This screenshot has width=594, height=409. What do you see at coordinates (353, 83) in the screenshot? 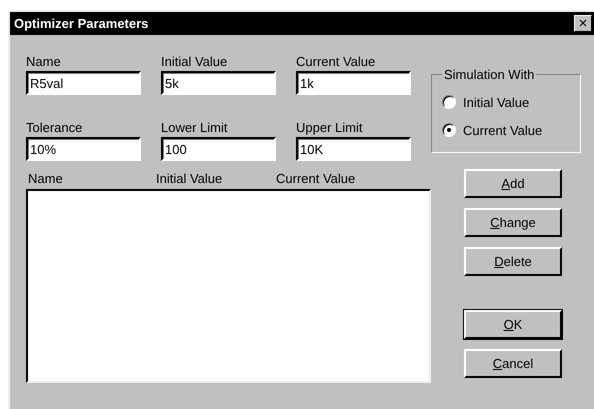
I see `input-field: 1k` at bounding box center [353, 83].